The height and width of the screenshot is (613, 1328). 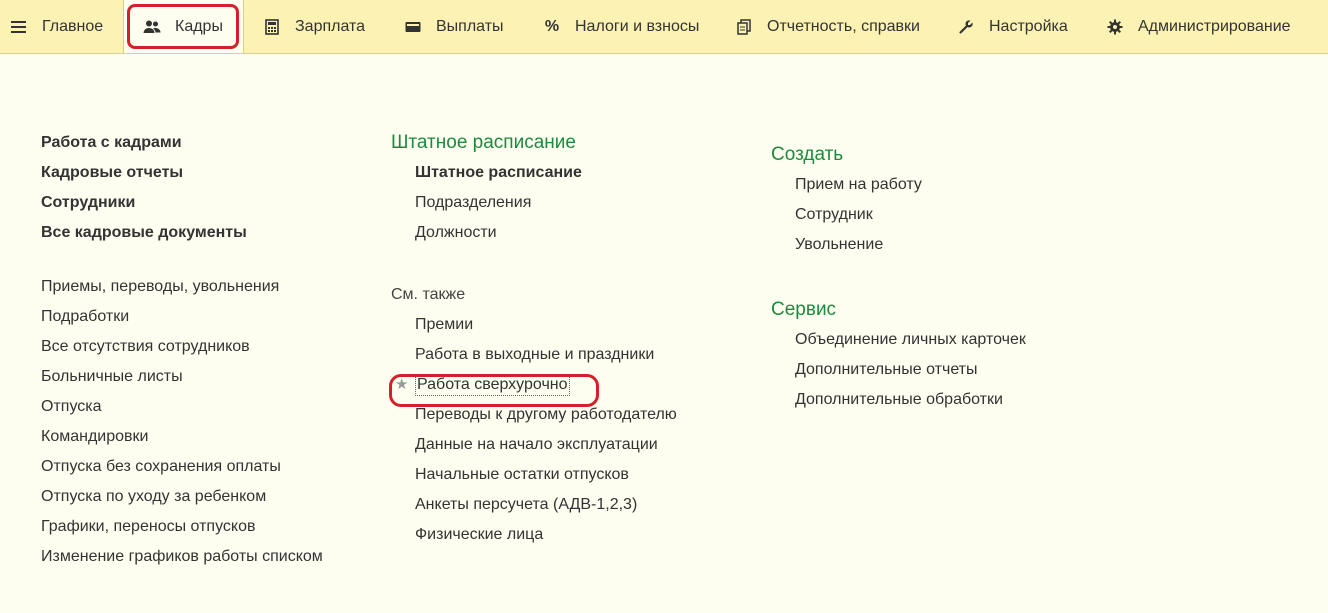 What do you see at coordinates (182, 377) in the screenshot?
I see `list-item: Больничные листы` at bounding box center [182, 377].